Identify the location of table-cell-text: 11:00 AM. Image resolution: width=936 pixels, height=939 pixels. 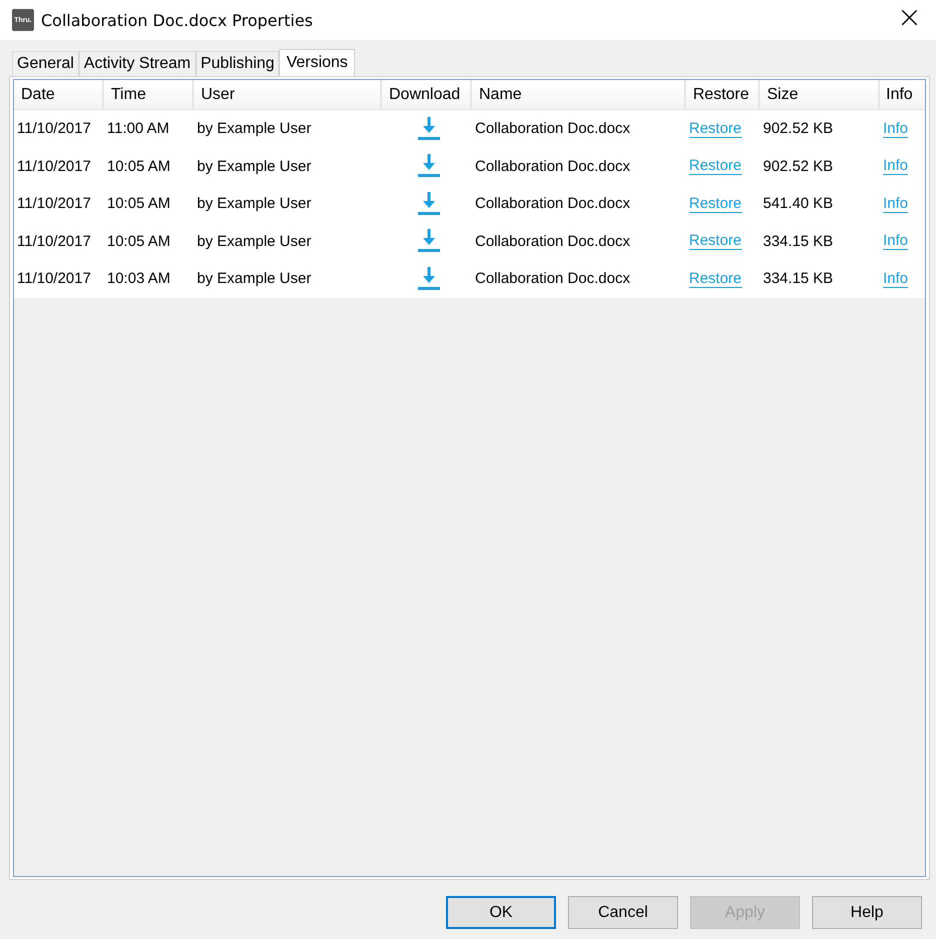
(138, 129).